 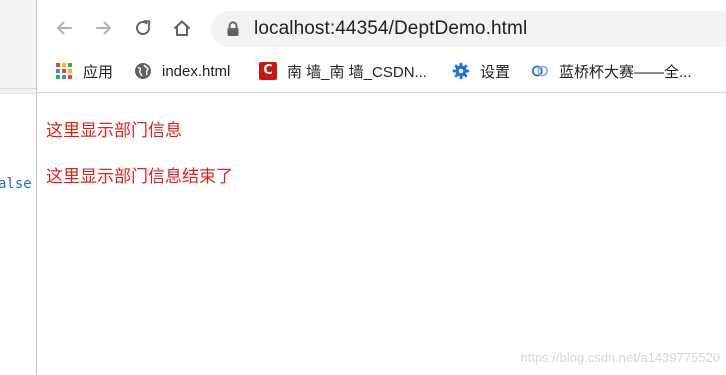 I want to click on url-text: localhost:44354/DeptDemo.html, so click(x=390, y=29).